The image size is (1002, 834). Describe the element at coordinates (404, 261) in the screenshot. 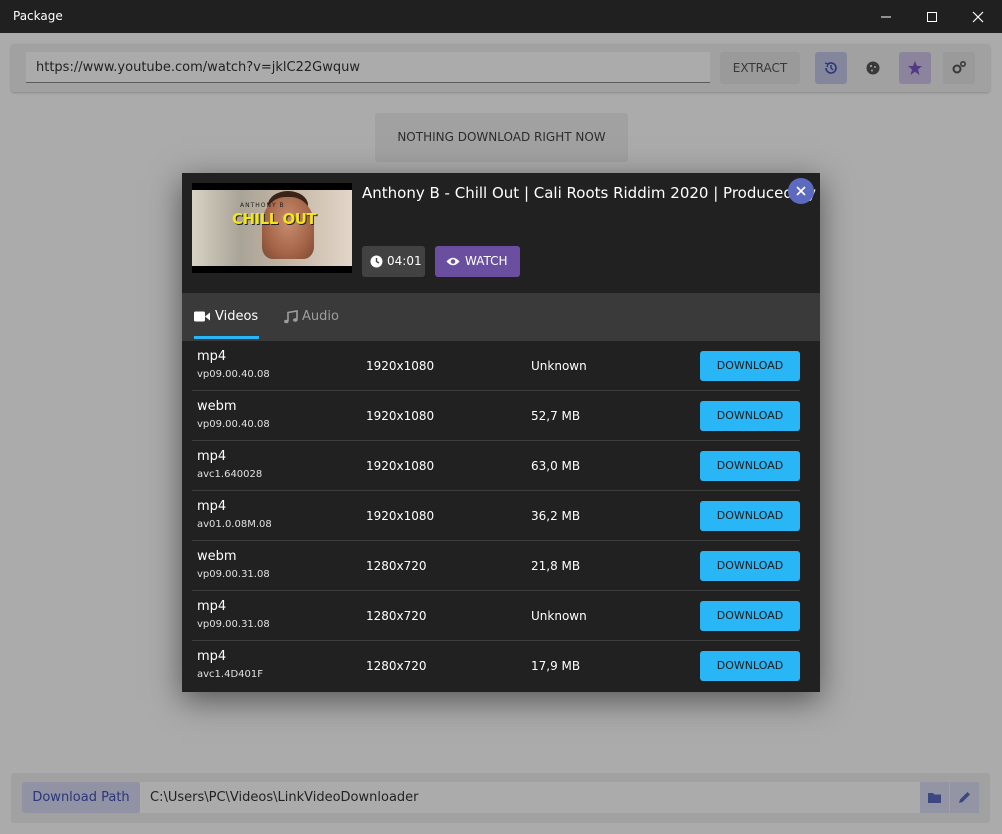

I see `duration-text: 04:01` at that location.